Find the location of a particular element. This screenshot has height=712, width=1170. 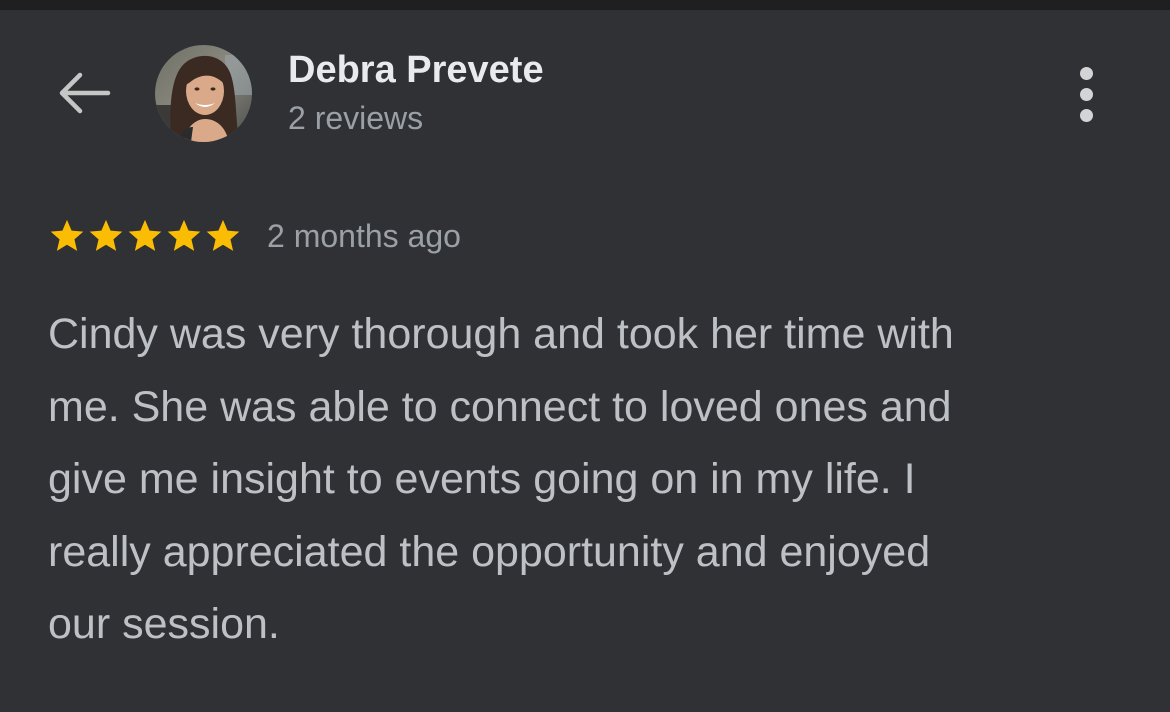

avatar is located at coordinates (203, 93).